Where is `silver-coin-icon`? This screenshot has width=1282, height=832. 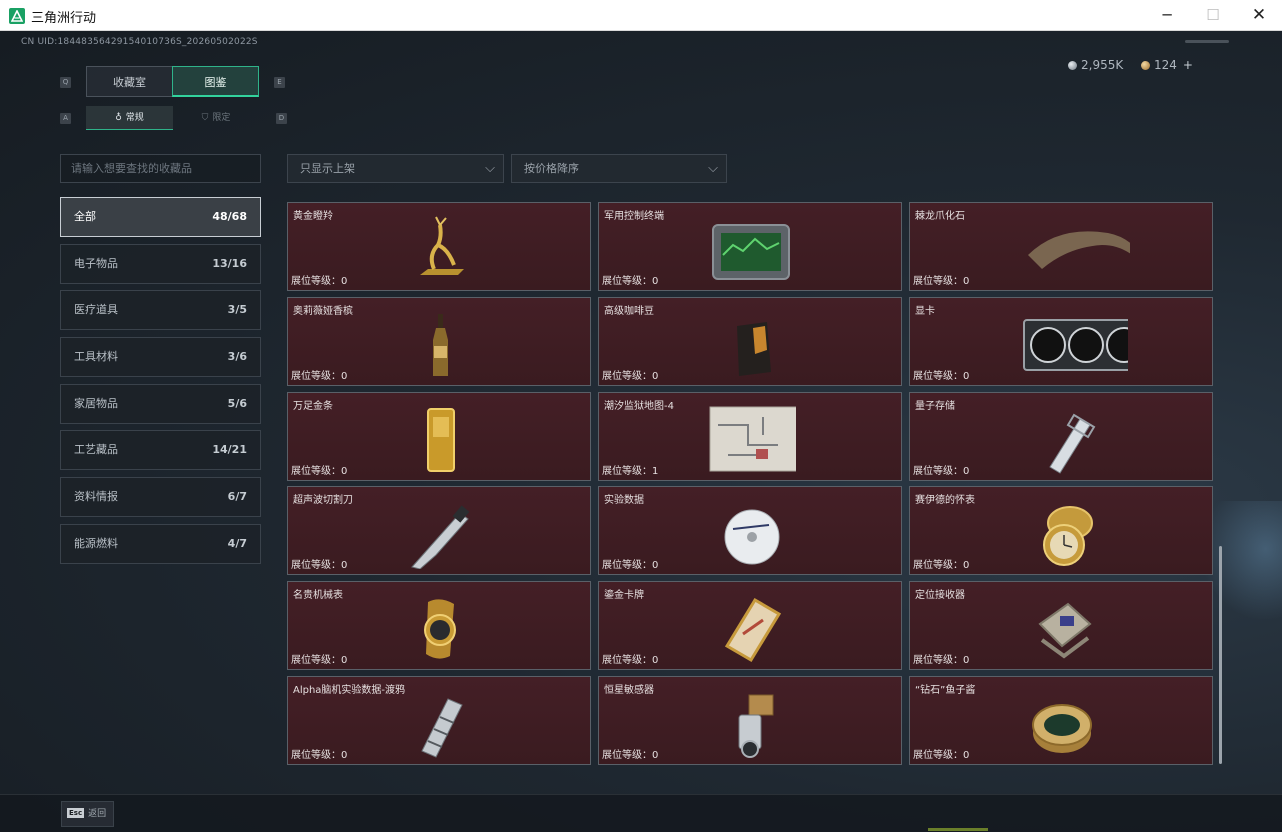
silver-coin-icon is located at coordinates (1072, 65).